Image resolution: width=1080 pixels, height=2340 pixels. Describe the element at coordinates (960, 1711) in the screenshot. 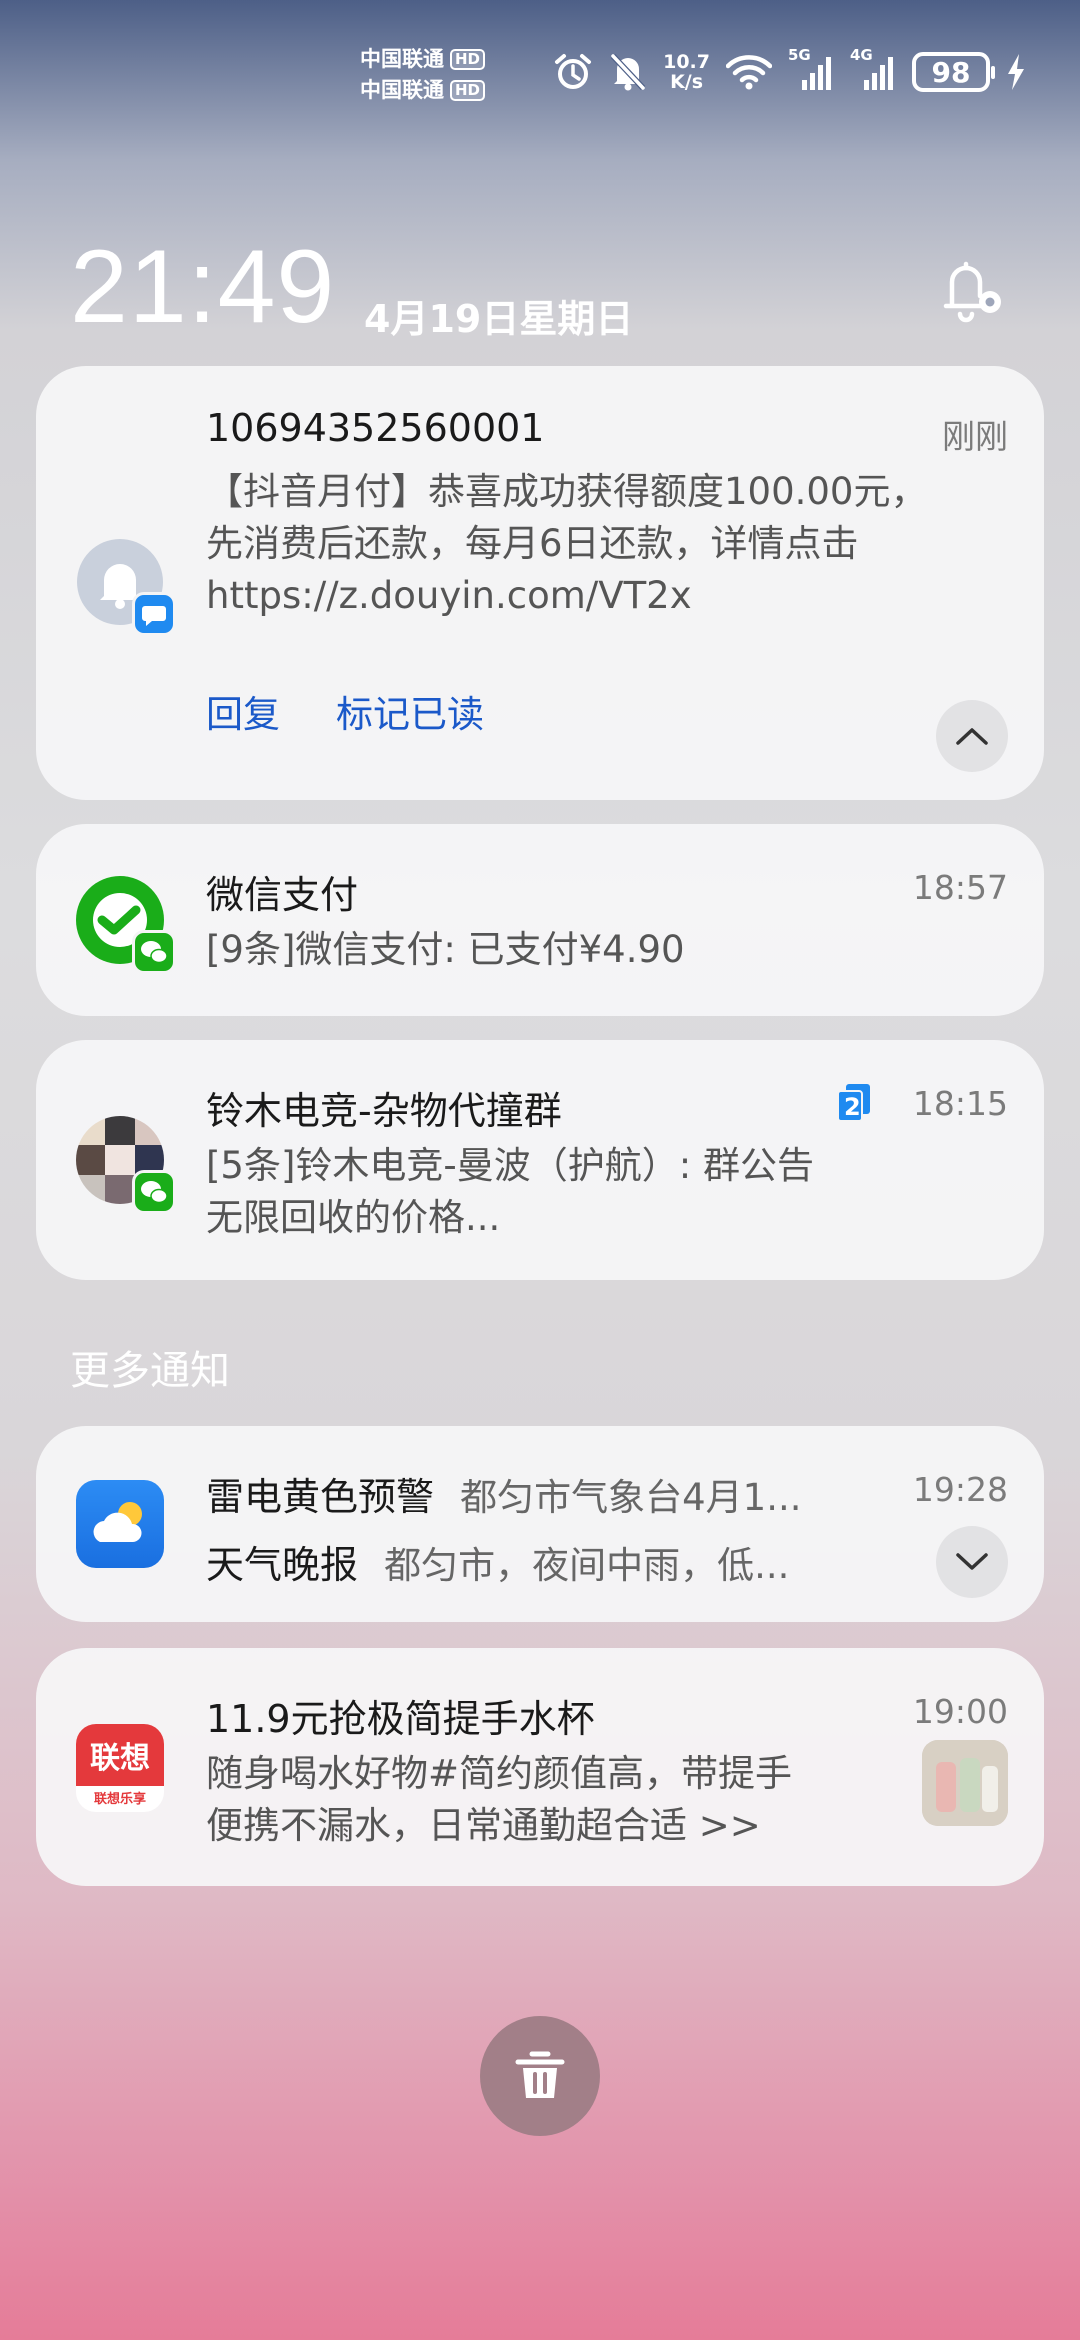

I see `lenovo-time: 19:00` at that location.